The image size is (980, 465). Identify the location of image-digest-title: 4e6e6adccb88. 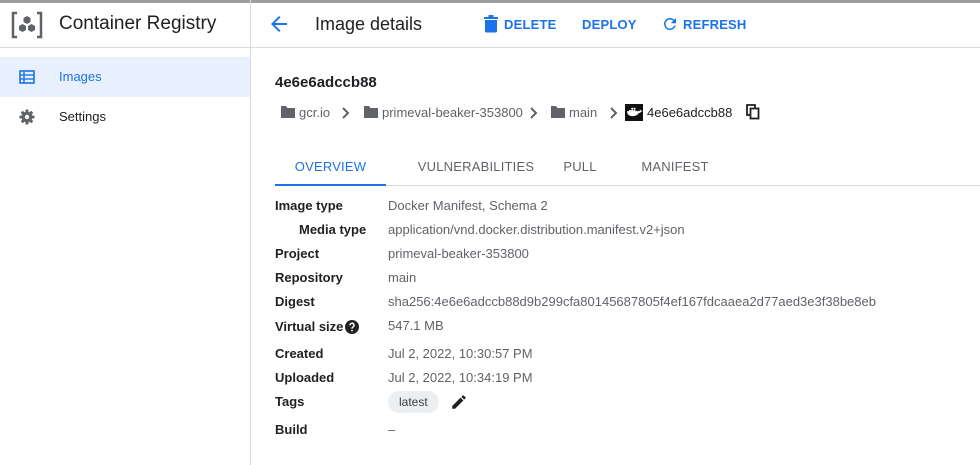
(326, 82).